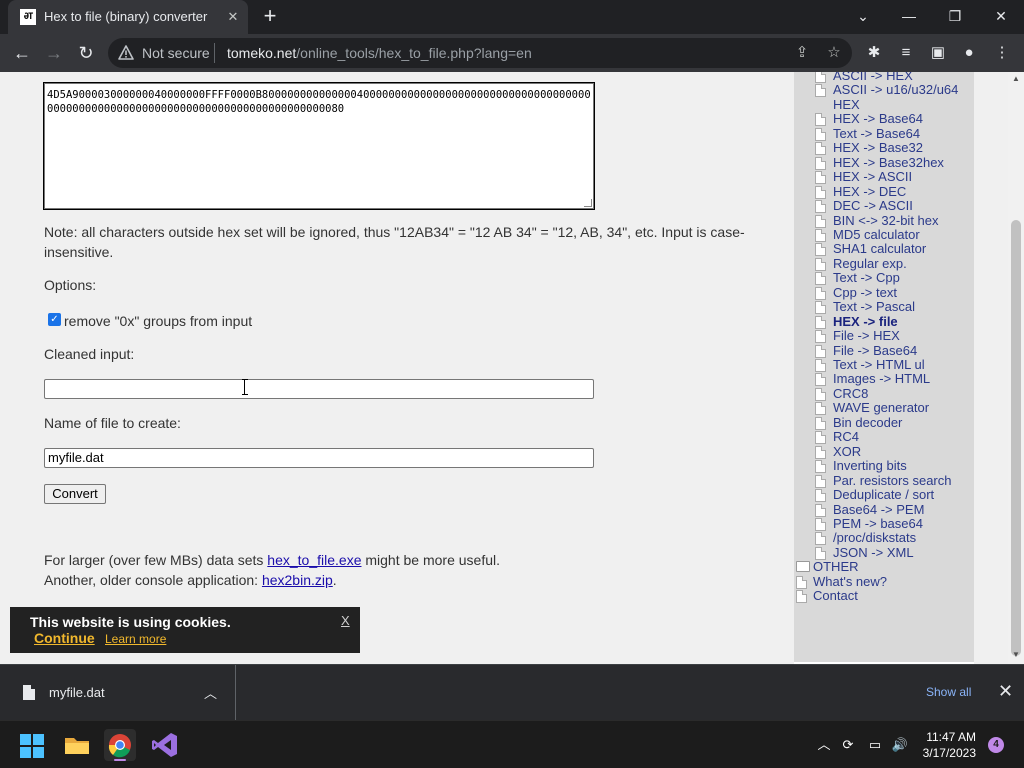  I want to click on tab-search-icon: ⌄, so click(863, 16).